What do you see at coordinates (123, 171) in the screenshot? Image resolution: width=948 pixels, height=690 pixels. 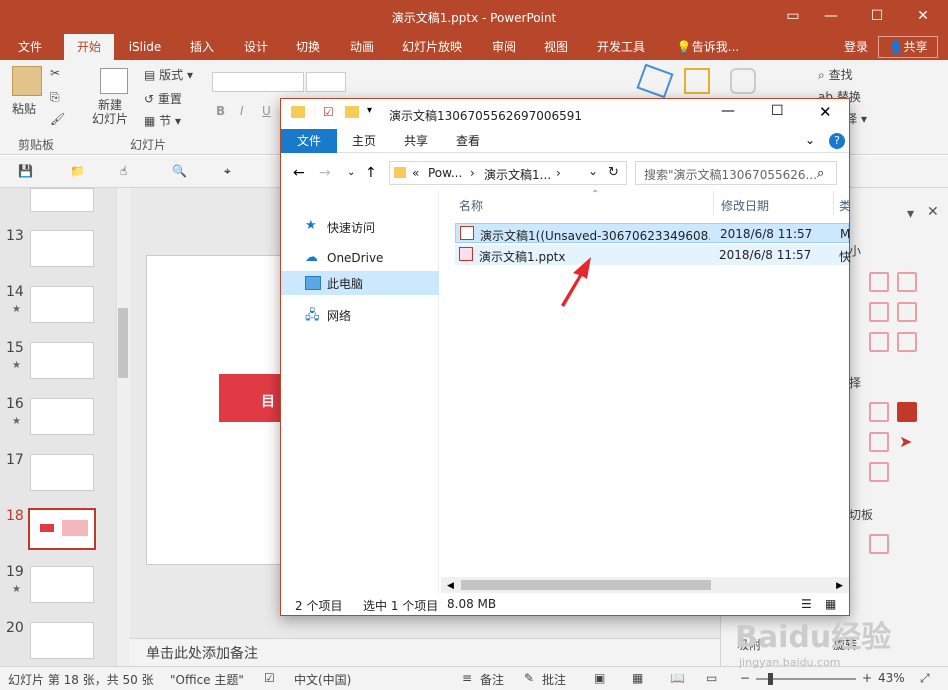 I see `touch-mode-icon: ☝` at bounding box center [123, 171].